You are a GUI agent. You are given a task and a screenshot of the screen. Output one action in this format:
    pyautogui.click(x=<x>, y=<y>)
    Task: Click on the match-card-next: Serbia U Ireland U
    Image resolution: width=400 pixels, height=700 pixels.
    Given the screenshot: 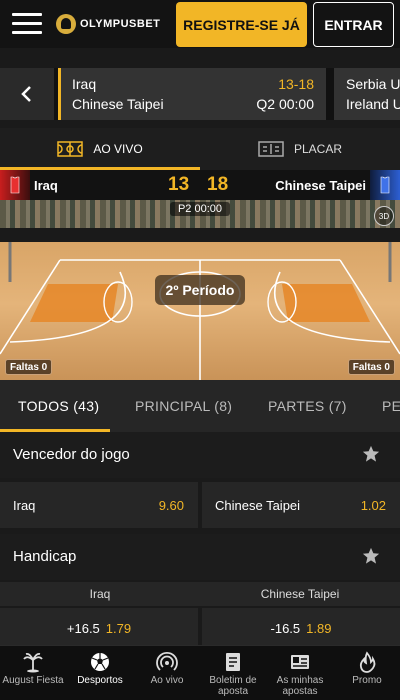 What is the action you would take?
    pyautogui.click(x=367, y=94)
    